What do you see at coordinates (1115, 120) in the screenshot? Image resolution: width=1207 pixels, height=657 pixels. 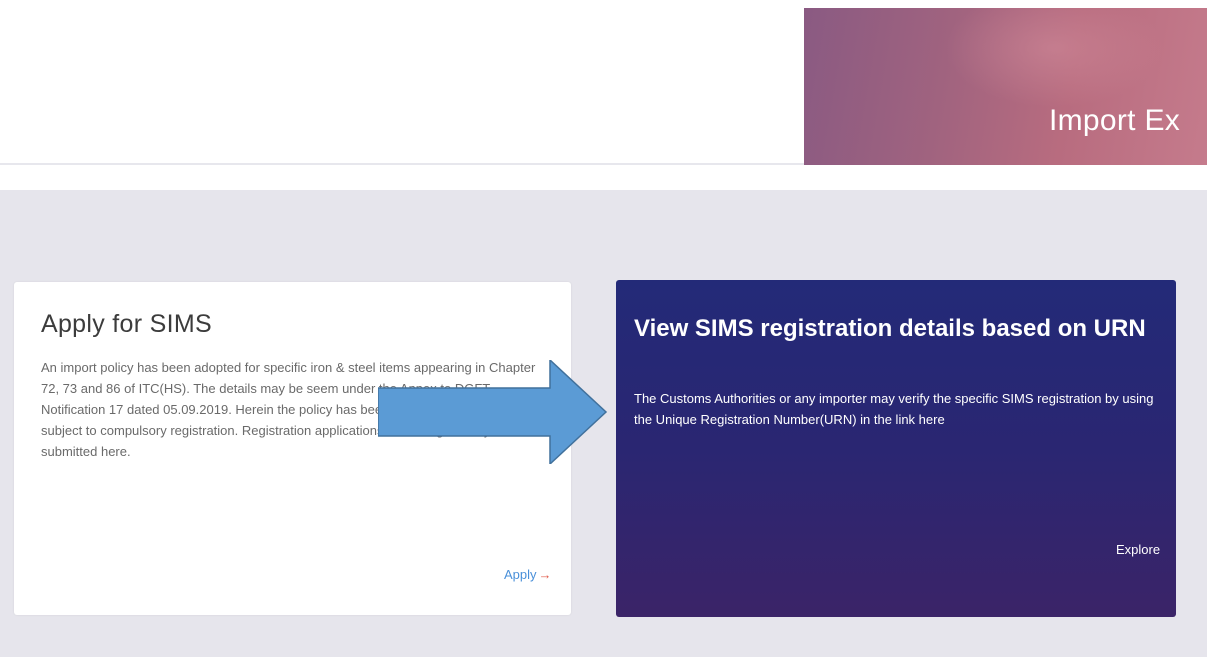 I see `hero-title: Import Ex` at bounding box center [1115, 120].